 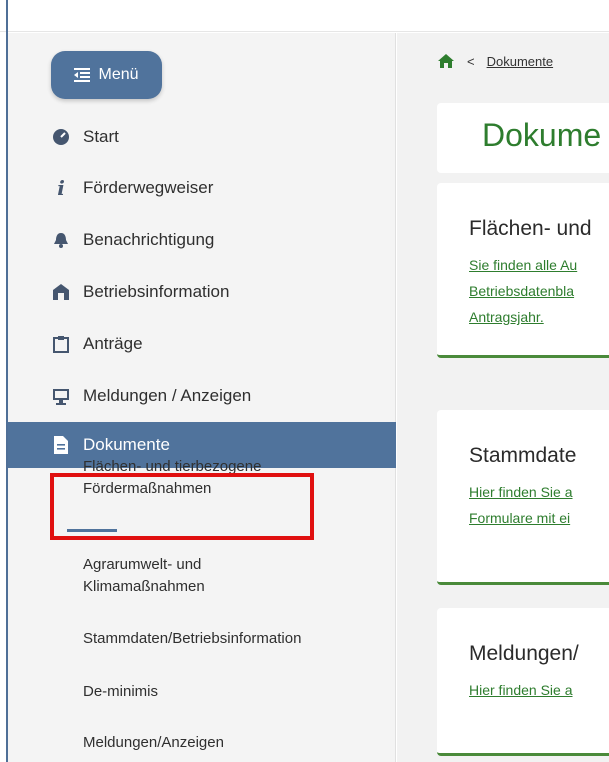 What do you see at coordinates (233, 576) in the screenshot?
I see `subnav-item-agrarumwelt: Agrarumwelt- und Klimamaßnahmen` at bounding box center [233, 576].